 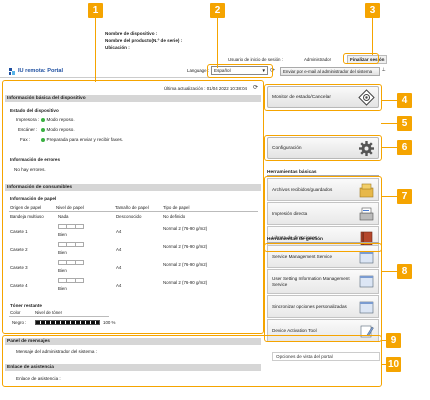 I want to click on callout-10: 10, so click(x=393, y=364).